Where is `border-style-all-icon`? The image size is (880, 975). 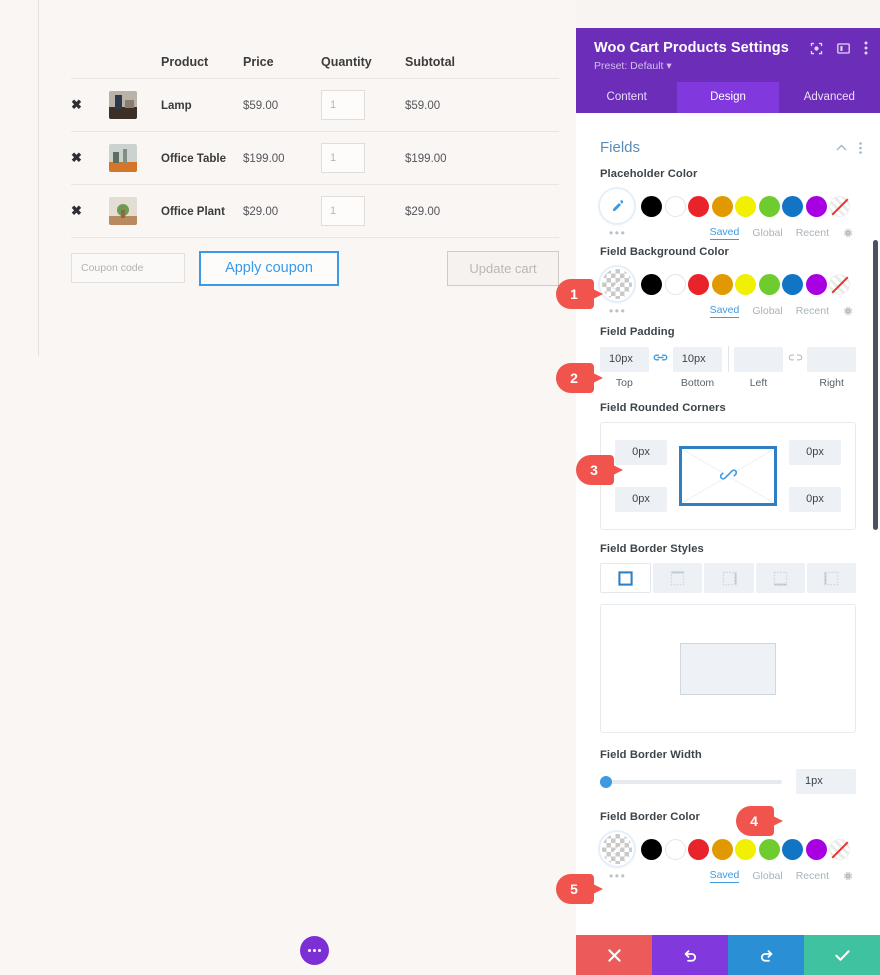 border-style-all-icon is located at coordinates (626, 578).